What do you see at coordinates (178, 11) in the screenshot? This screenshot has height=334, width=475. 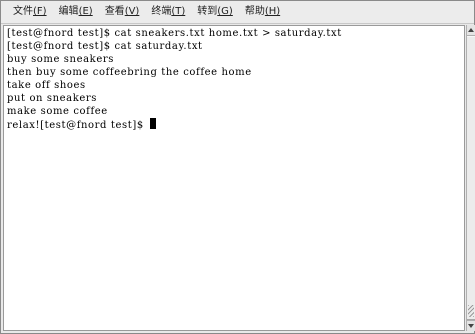 I see `menu-terminal-mnemonic: (T)` at bounding box center [178, 11].